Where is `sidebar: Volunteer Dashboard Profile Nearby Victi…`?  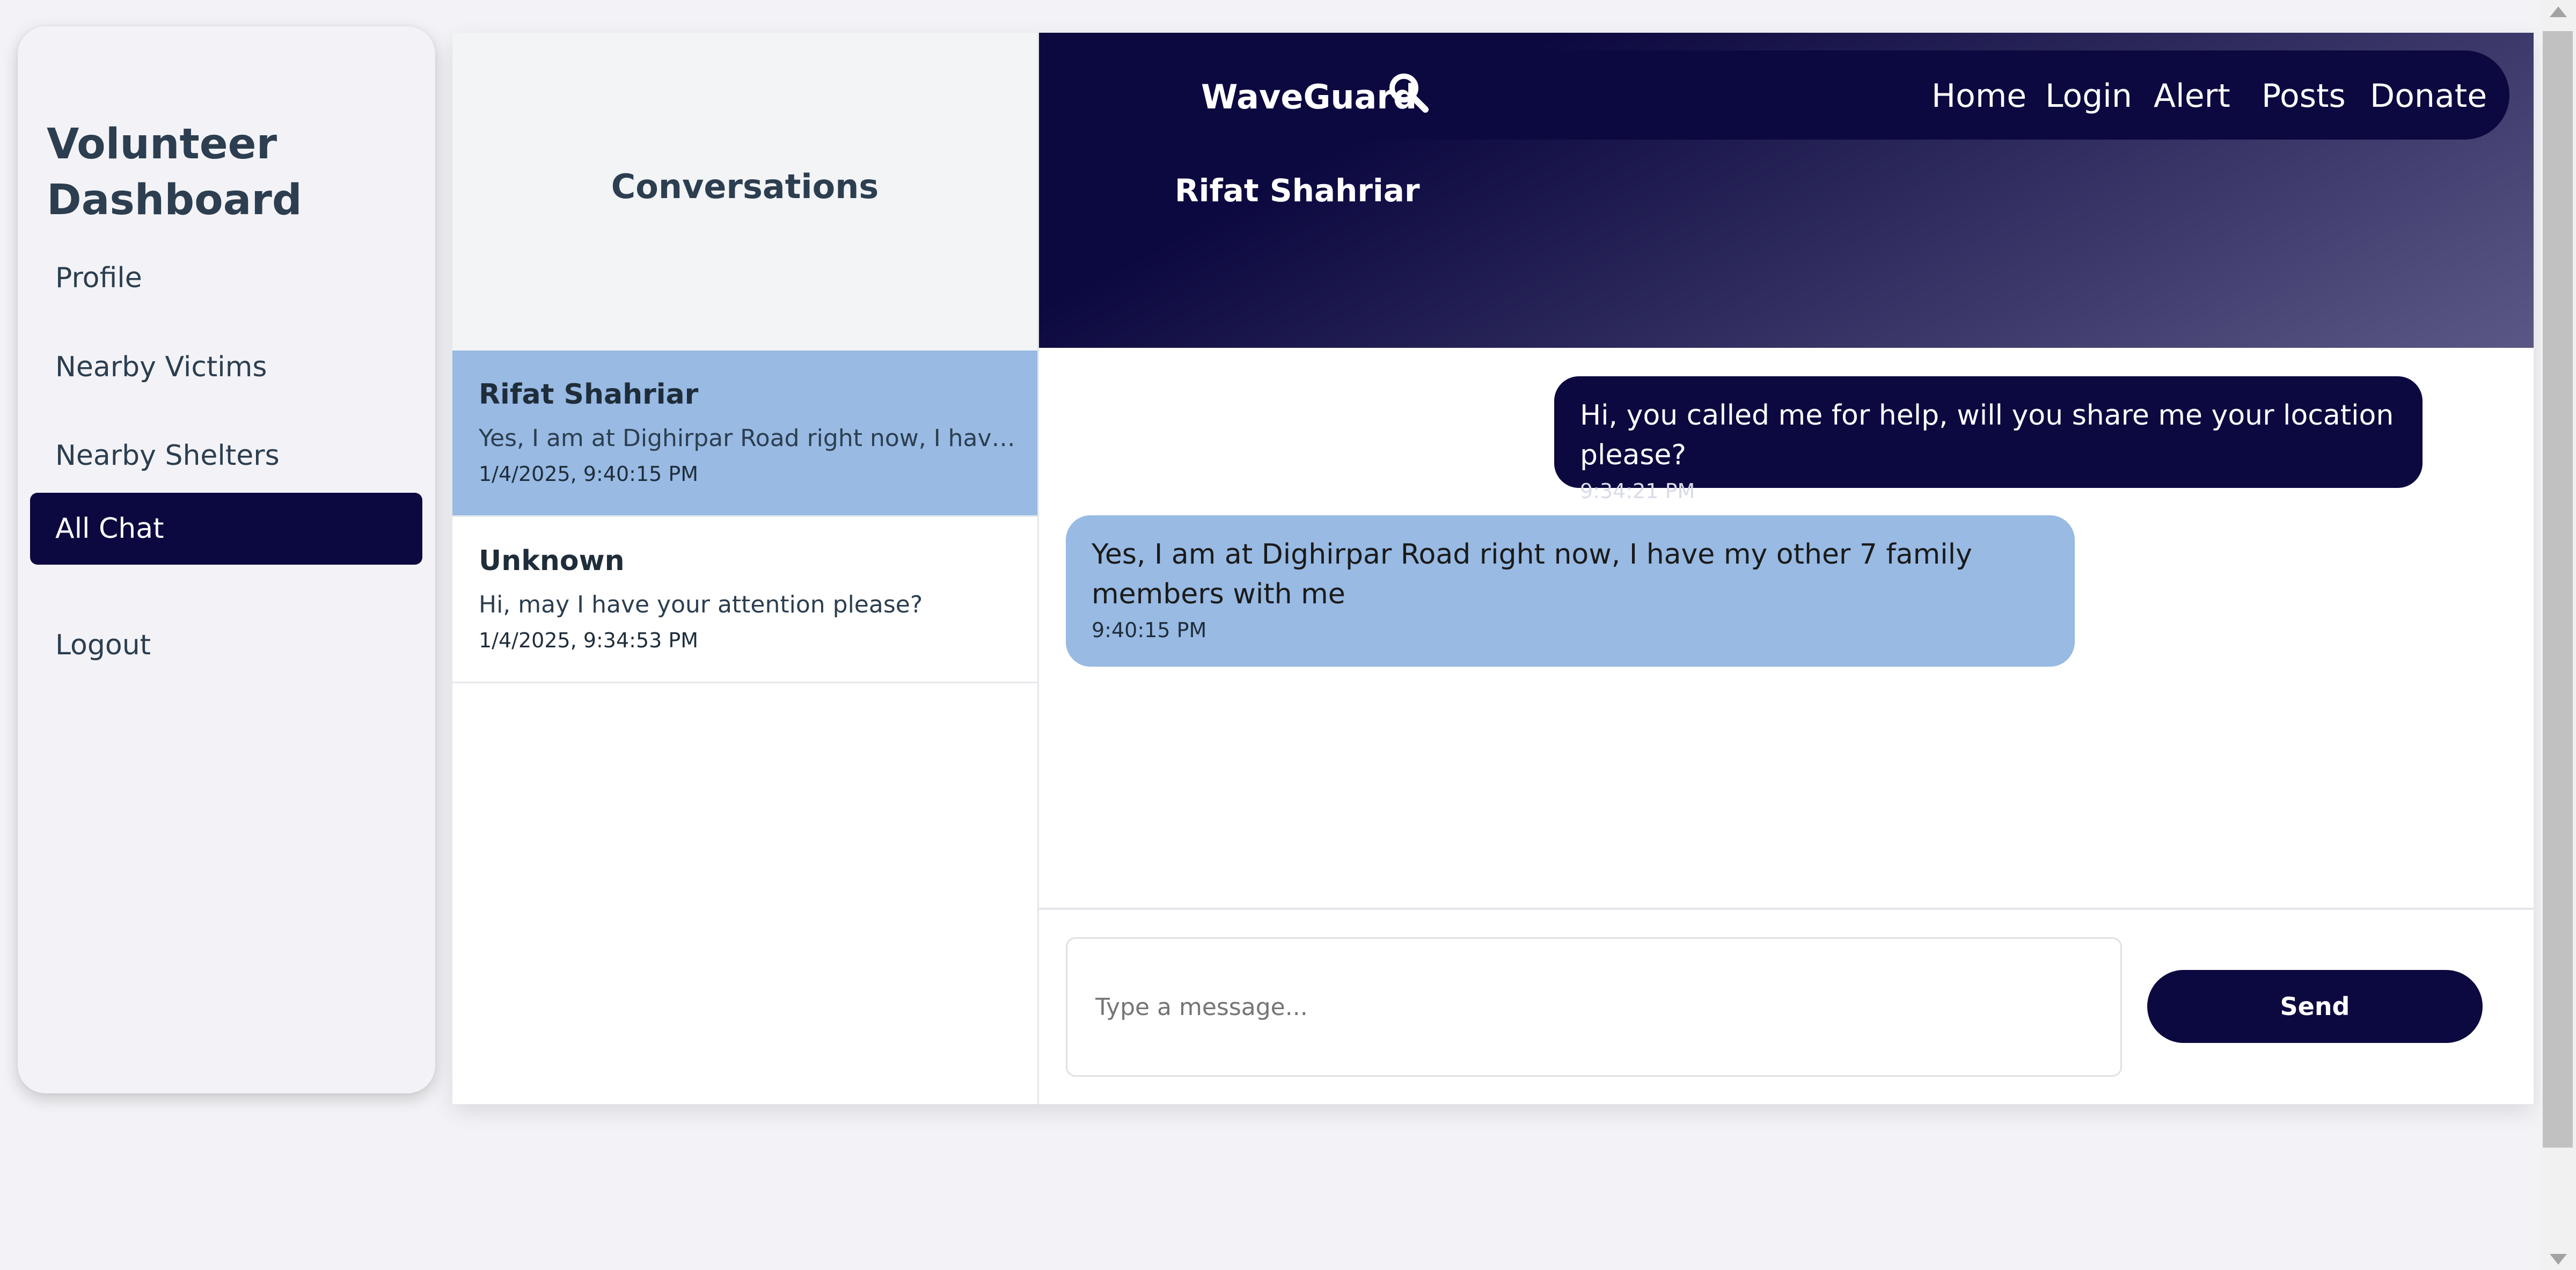
sidebar: Volunteer Dashboard Profile Nearby Victi… is located at coordinates (226, 559).